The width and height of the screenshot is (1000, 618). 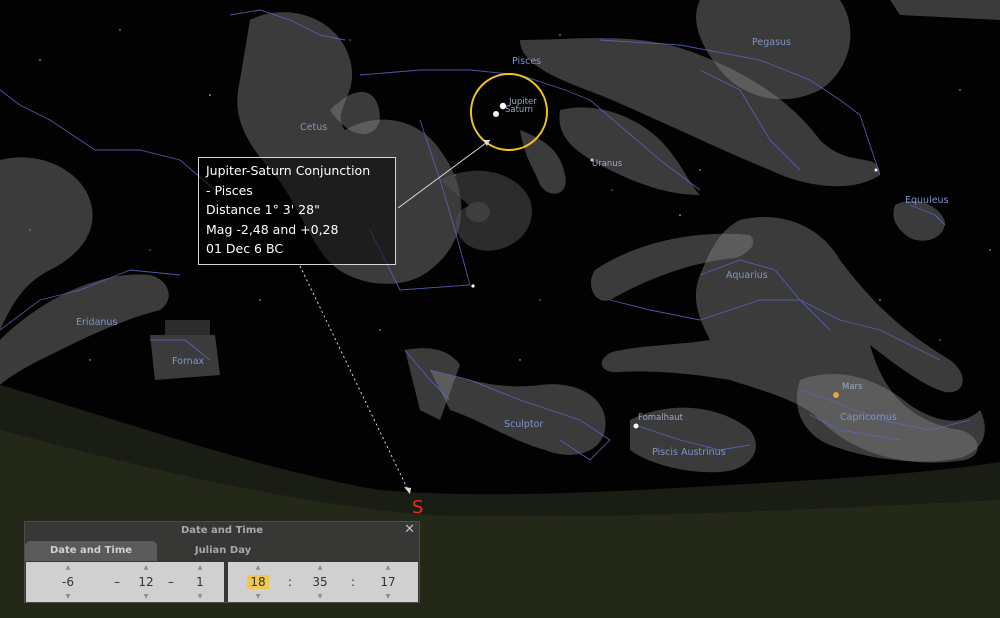 What do you see at coordinates (418, 507) in the screenshot?
I see `compass-south-label: S` at bounding box center [418, 507].